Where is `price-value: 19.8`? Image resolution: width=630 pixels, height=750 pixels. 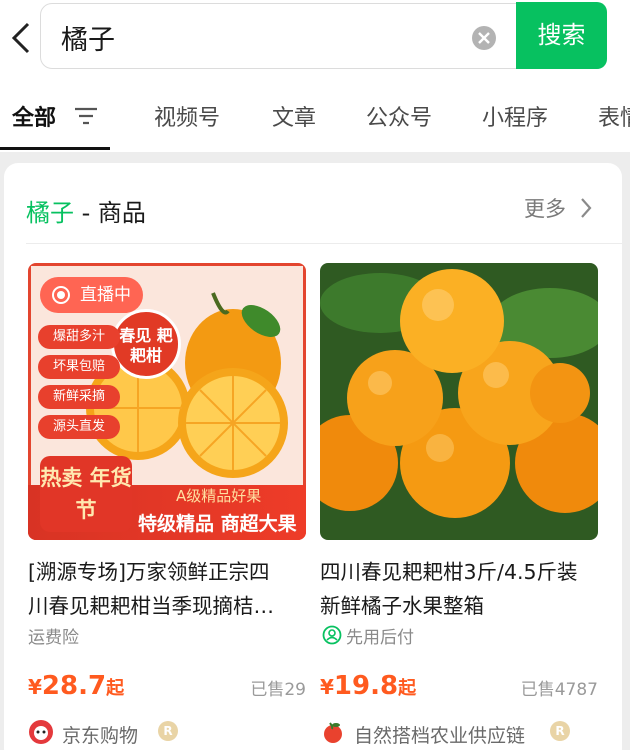
price-value: 19.8 is located at coordinates (366, 686).